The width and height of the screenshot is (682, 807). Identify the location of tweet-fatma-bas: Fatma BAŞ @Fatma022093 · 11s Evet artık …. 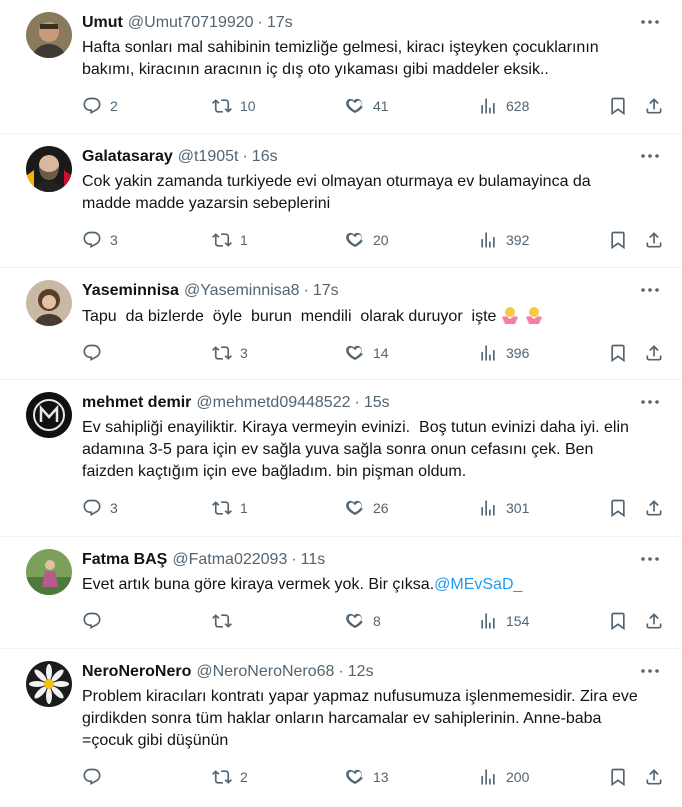
(341, 593).